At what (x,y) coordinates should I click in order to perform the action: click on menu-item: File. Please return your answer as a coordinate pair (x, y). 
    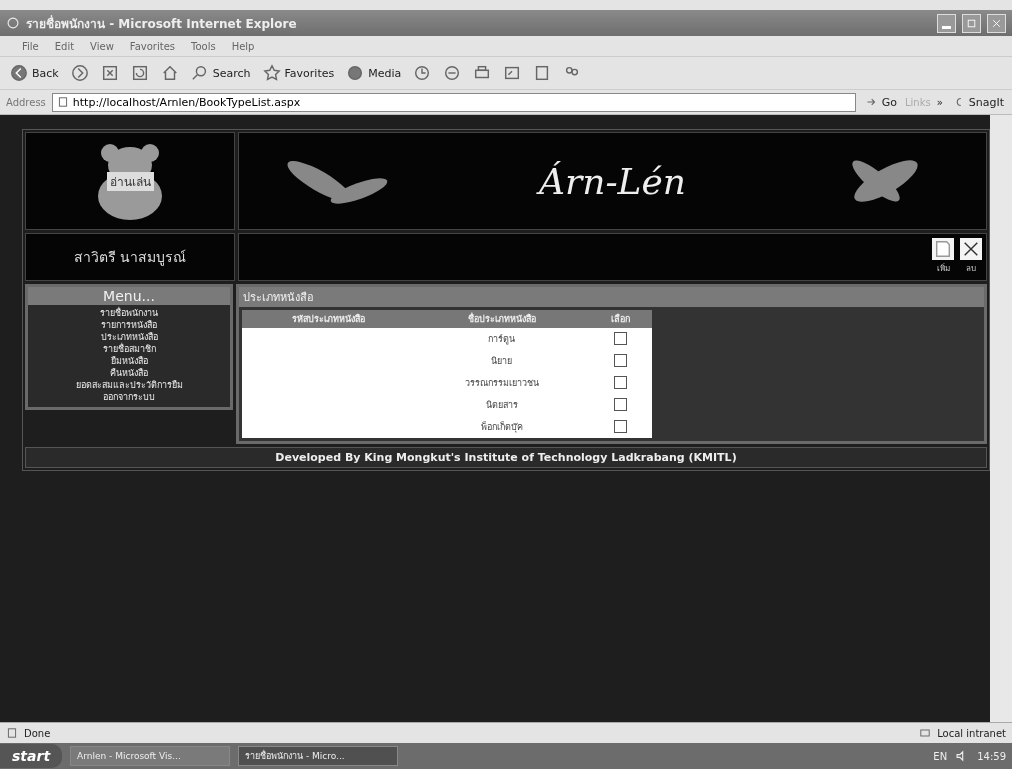
    Looking at the image, I should click on (30, 46).